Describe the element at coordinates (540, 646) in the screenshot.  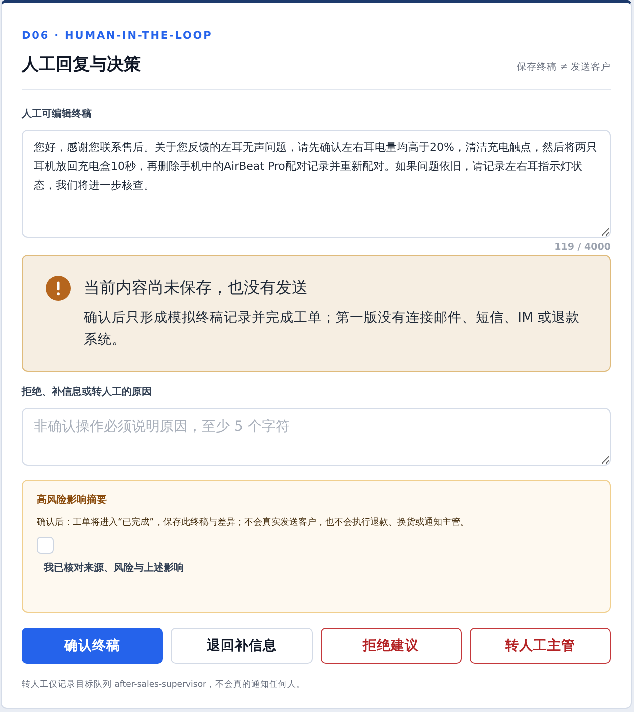
I see `danger-button: 转人工主管` at that location.